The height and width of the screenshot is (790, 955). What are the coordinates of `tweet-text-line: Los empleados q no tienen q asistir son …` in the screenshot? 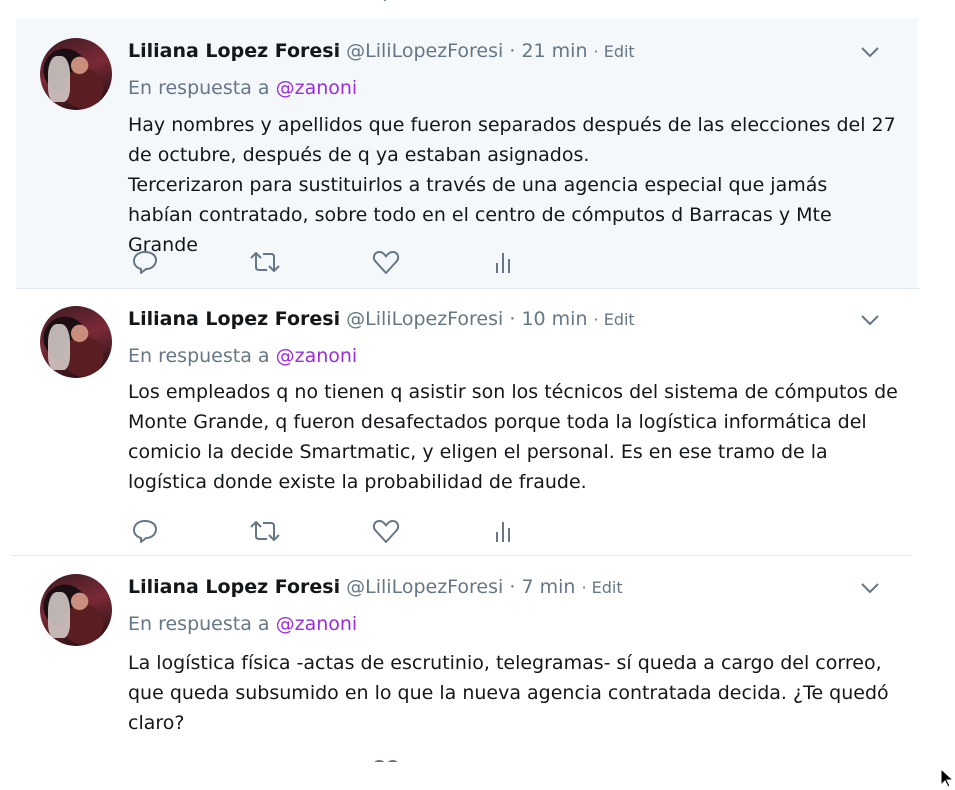 It's located at (513, 437).